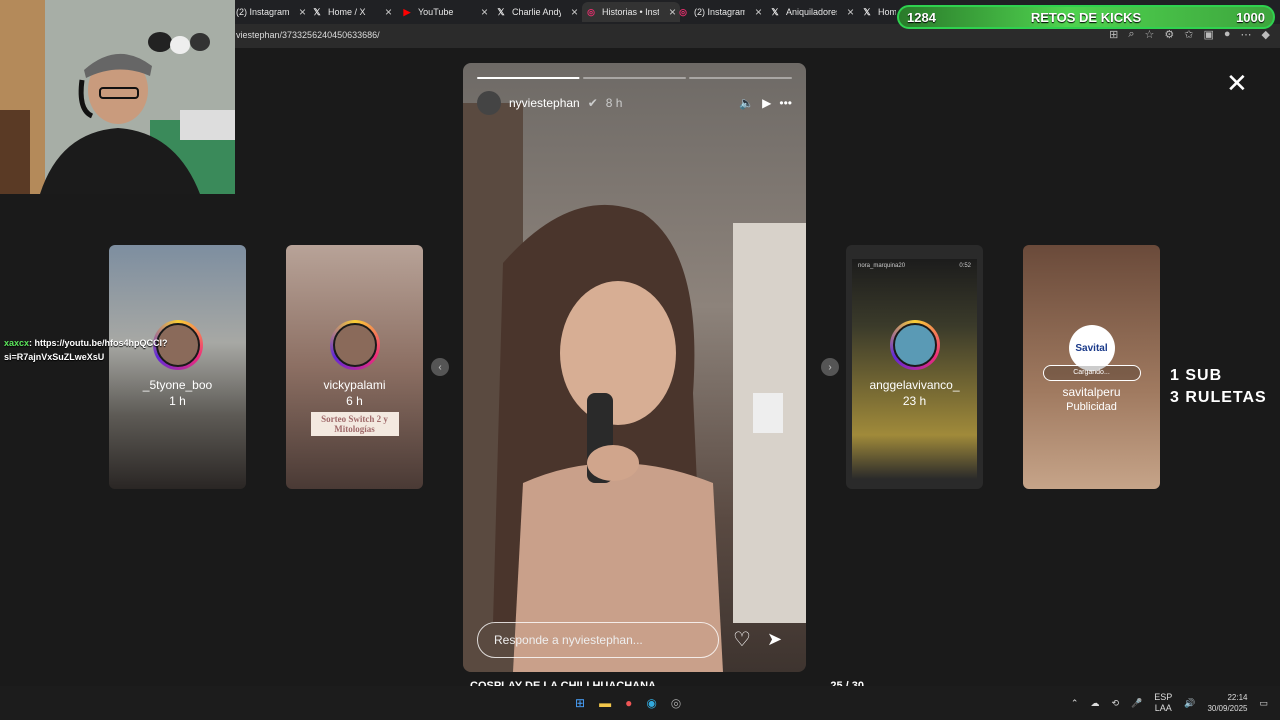  I want to click on tab-label: Home / X, so click(347, 12).